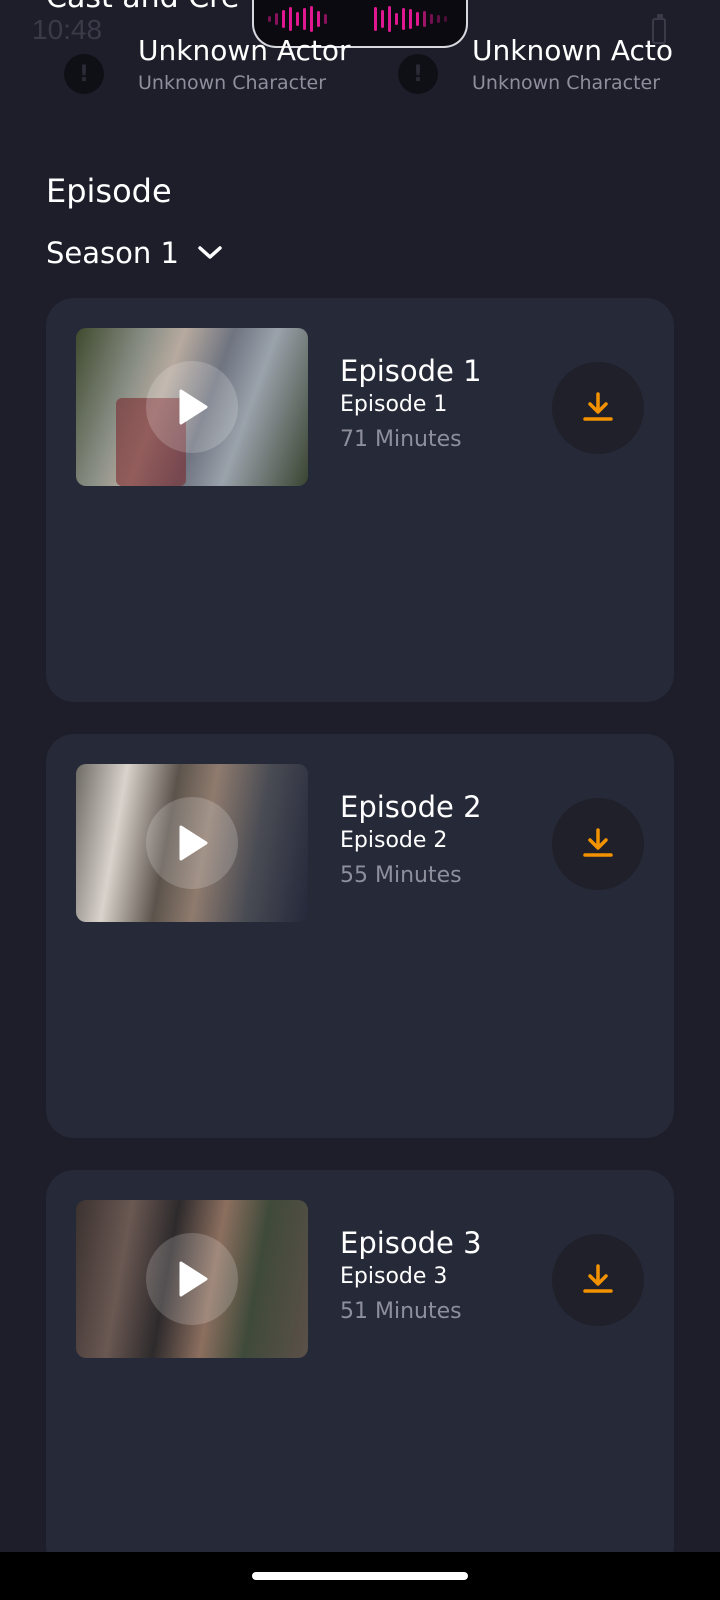 The image size is (720, 1600). Describe the element at coordinates (109, 191) in the screenshot. I see `episodes-heading: Episode` at that location.